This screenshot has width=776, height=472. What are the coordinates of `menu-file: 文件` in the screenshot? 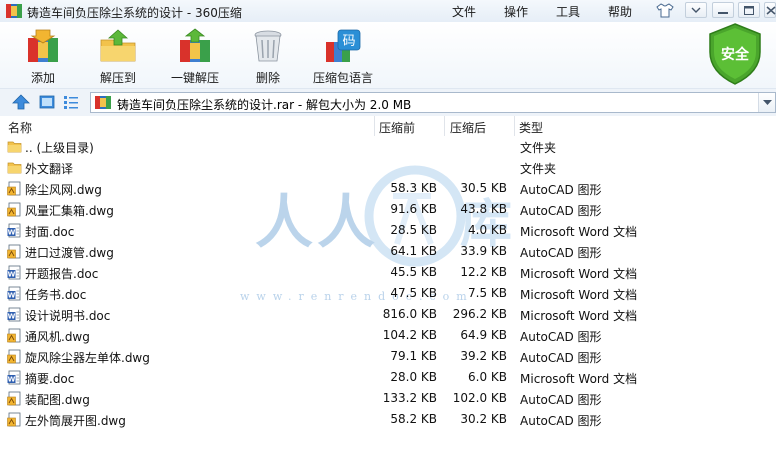 It's located at (464, 11).